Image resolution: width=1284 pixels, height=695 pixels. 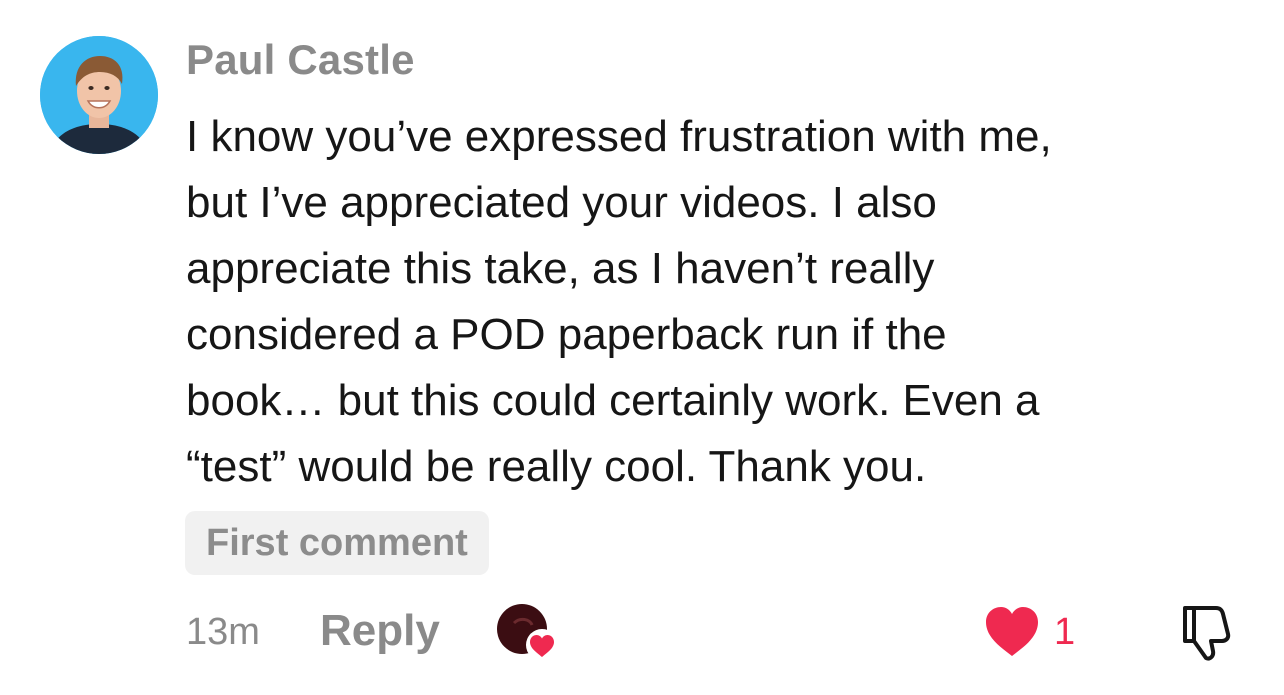 What do you see at coordinates (337, 543) in the screenshot?
I see `first-comment-badge: First comment` at bounding box center [337, 543].